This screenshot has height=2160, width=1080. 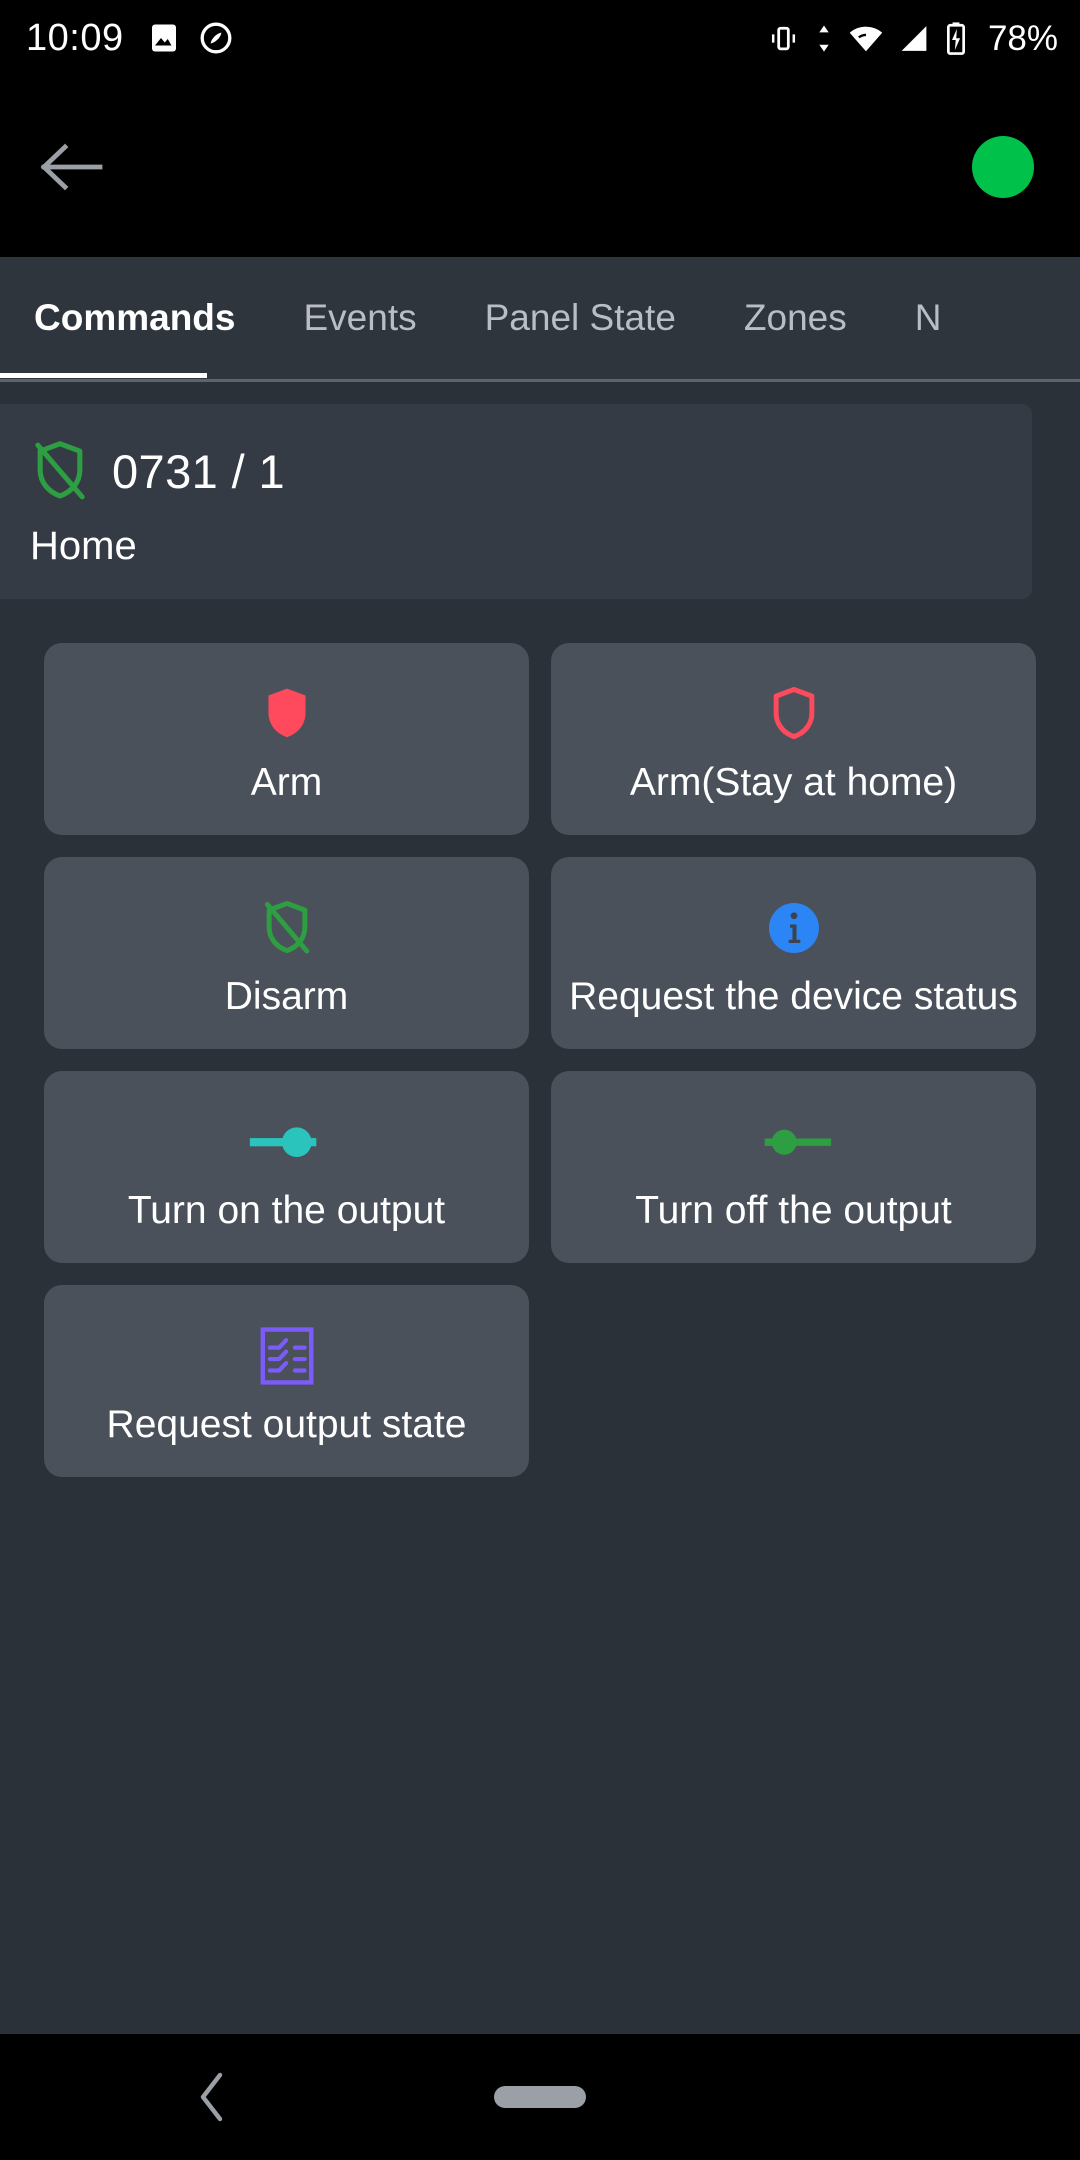 What do you see at coordinates (164, 38) in the screenshot?
I see `image-icon` at bounding box center [164, 38].